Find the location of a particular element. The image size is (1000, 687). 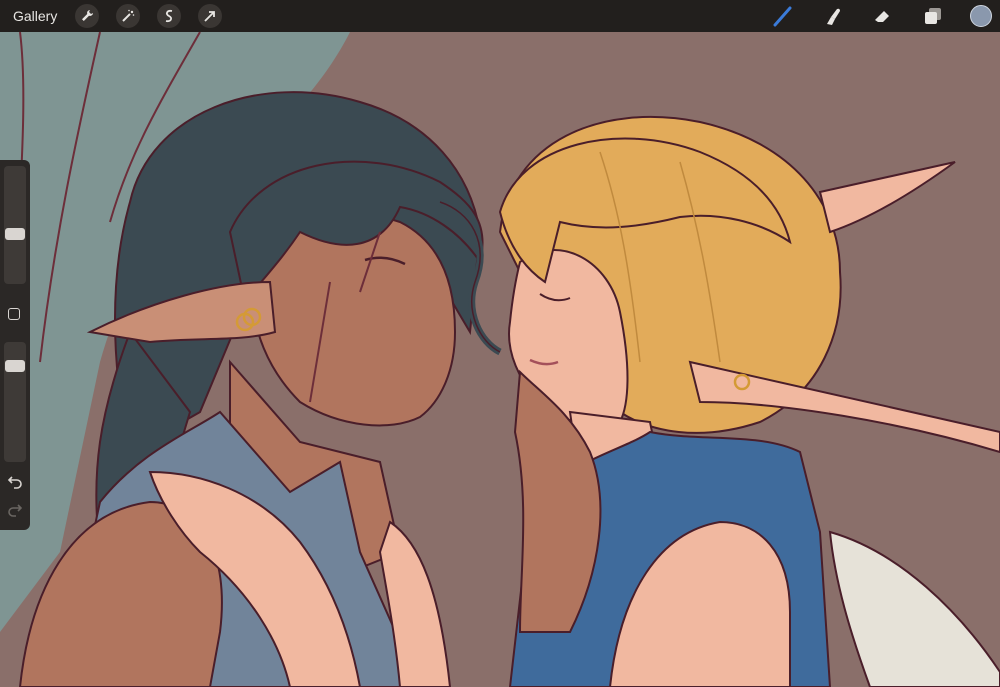

adjustments-button is located at coordinates (128, 16).